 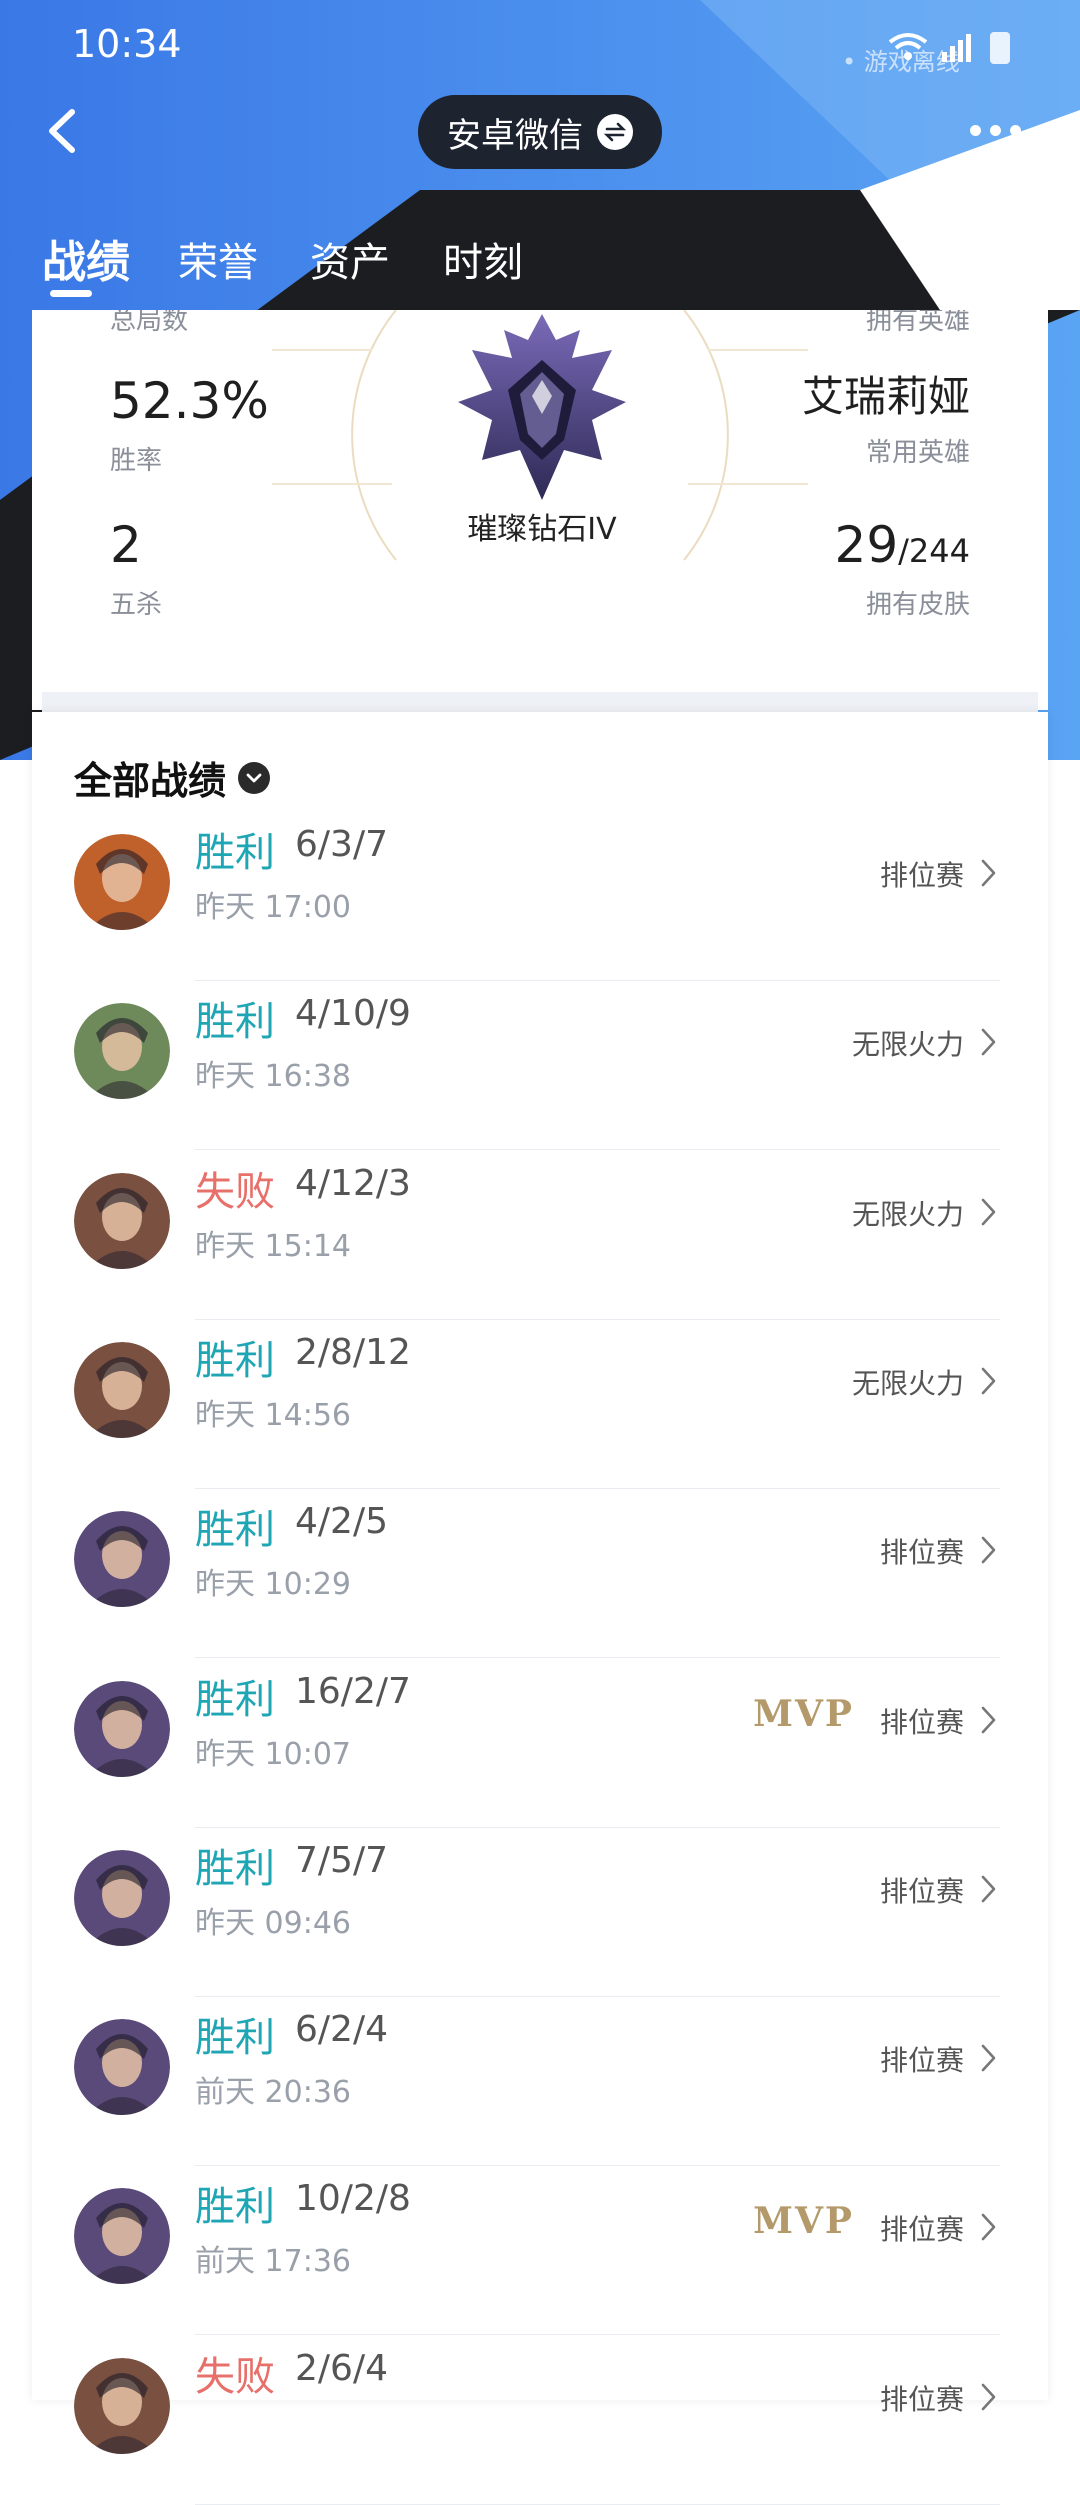 What do you see at coordinates (341, 2368) in the screenshot?
I see `match-kda: 2/6/4` at bounding box center [341, 2368].